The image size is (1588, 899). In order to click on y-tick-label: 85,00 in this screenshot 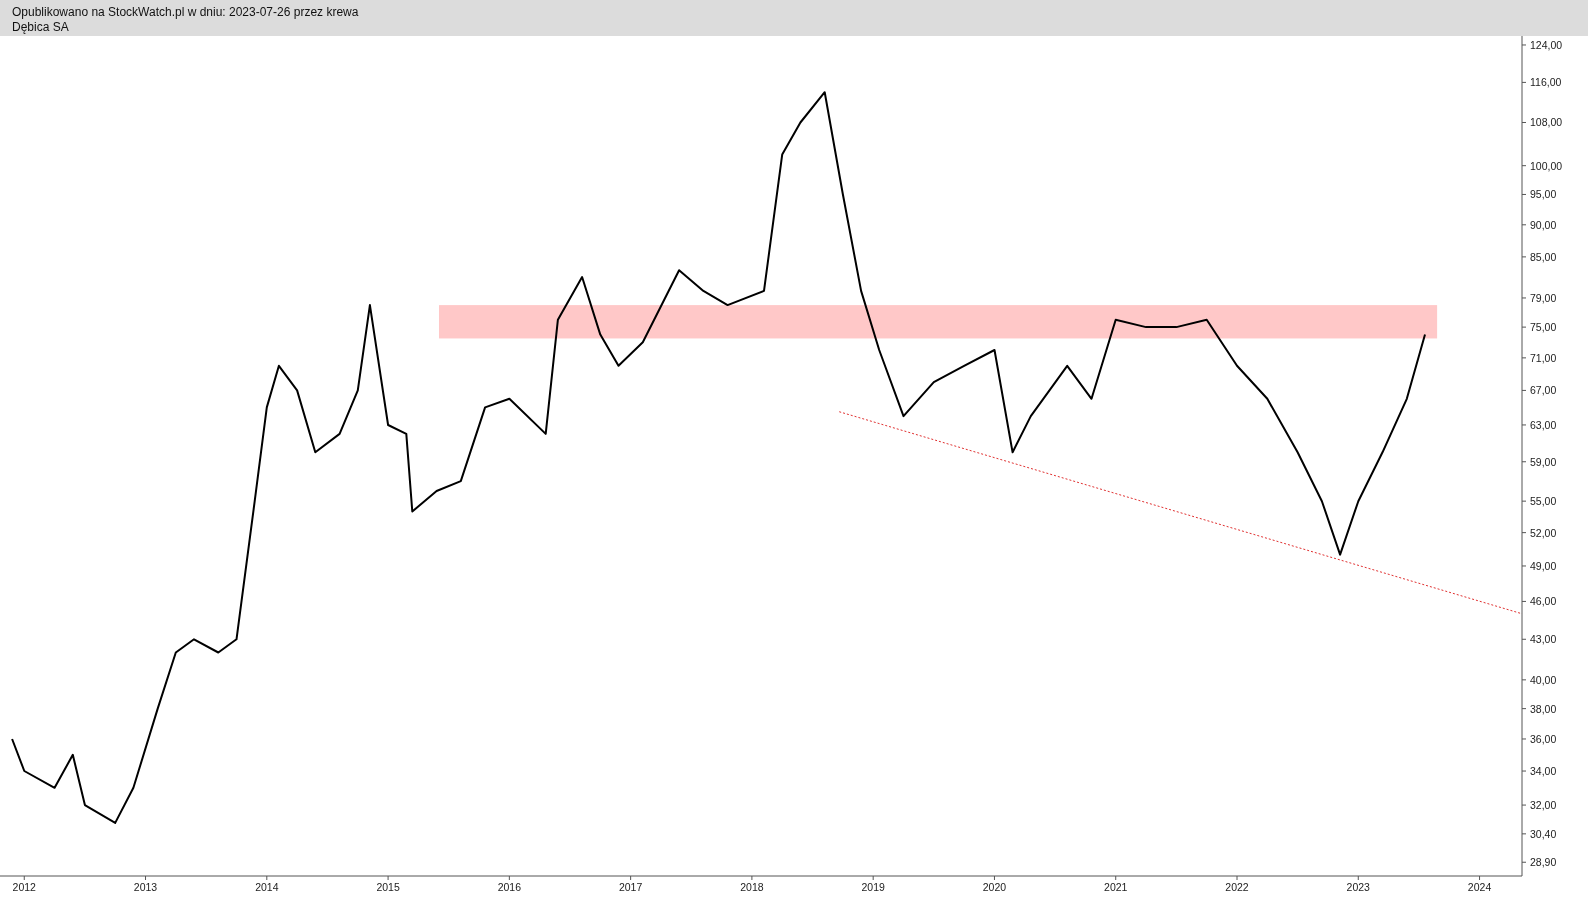, I will do `click(1543, 256)`.